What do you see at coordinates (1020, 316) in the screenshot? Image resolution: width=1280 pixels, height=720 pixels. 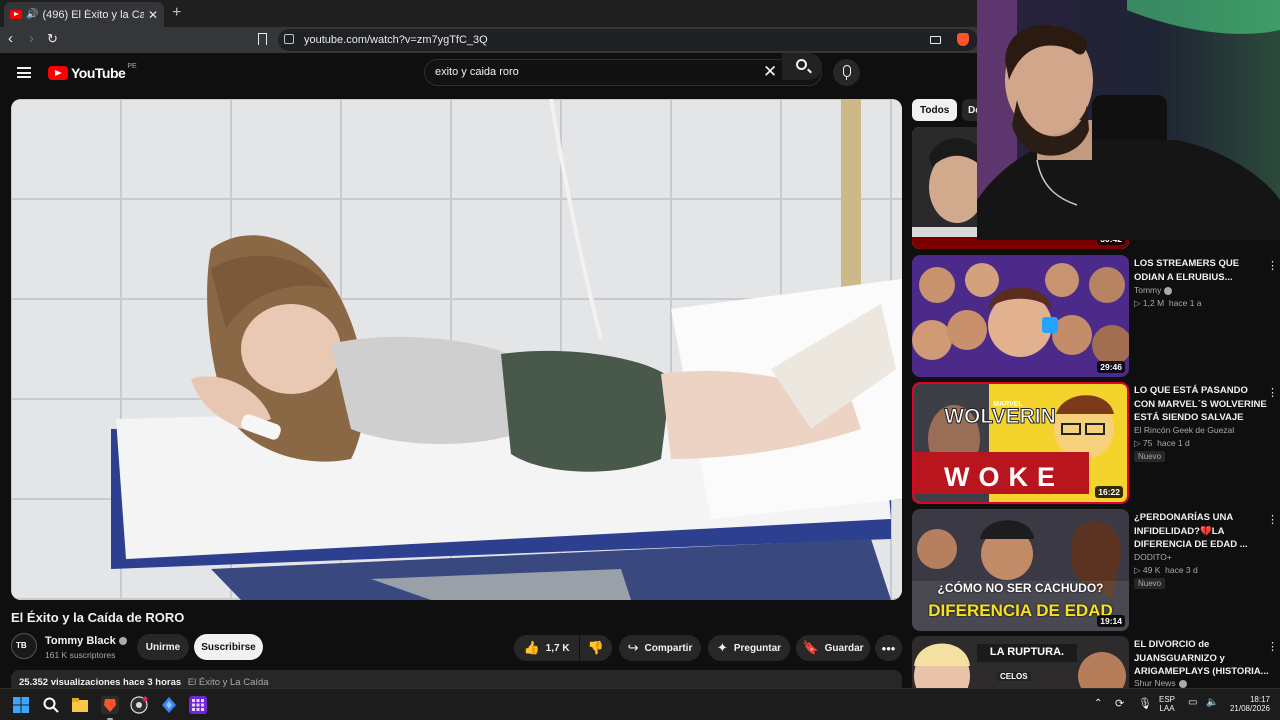 I see `recommendation-thumbnail: 29:46` at bounding box center [1020, 316].